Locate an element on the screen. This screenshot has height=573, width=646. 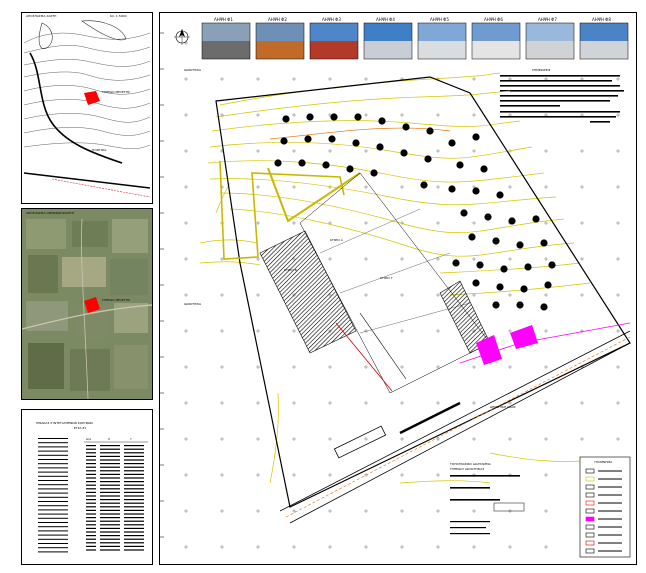
photo-label: ΛΗΨΗ Φ3 is located at coordinates (331, 19).